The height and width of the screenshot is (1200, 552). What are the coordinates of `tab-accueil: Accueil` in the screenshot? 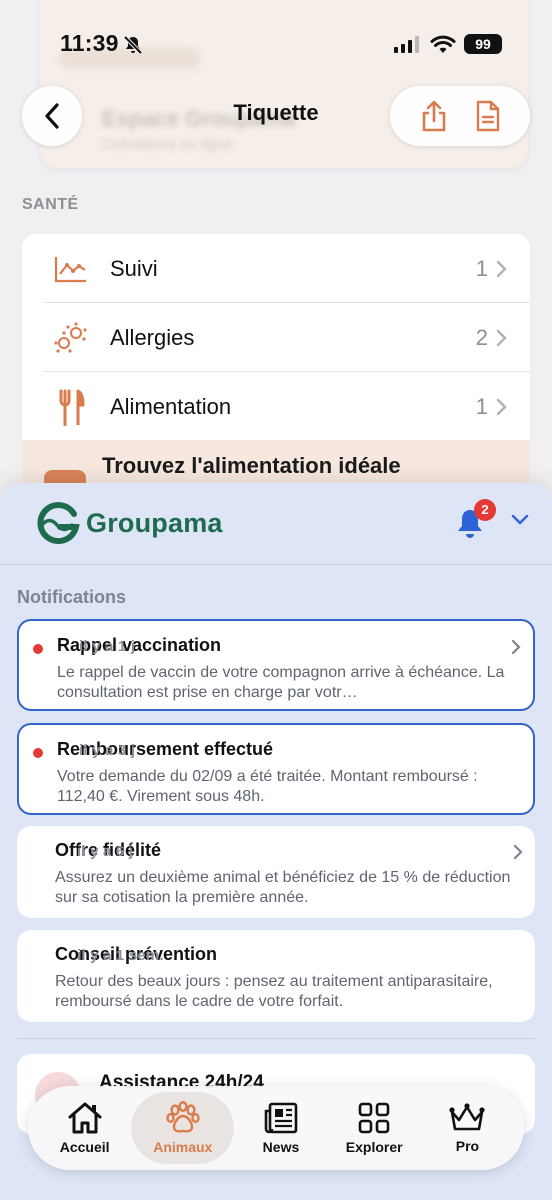 It's located at (84, 1128).